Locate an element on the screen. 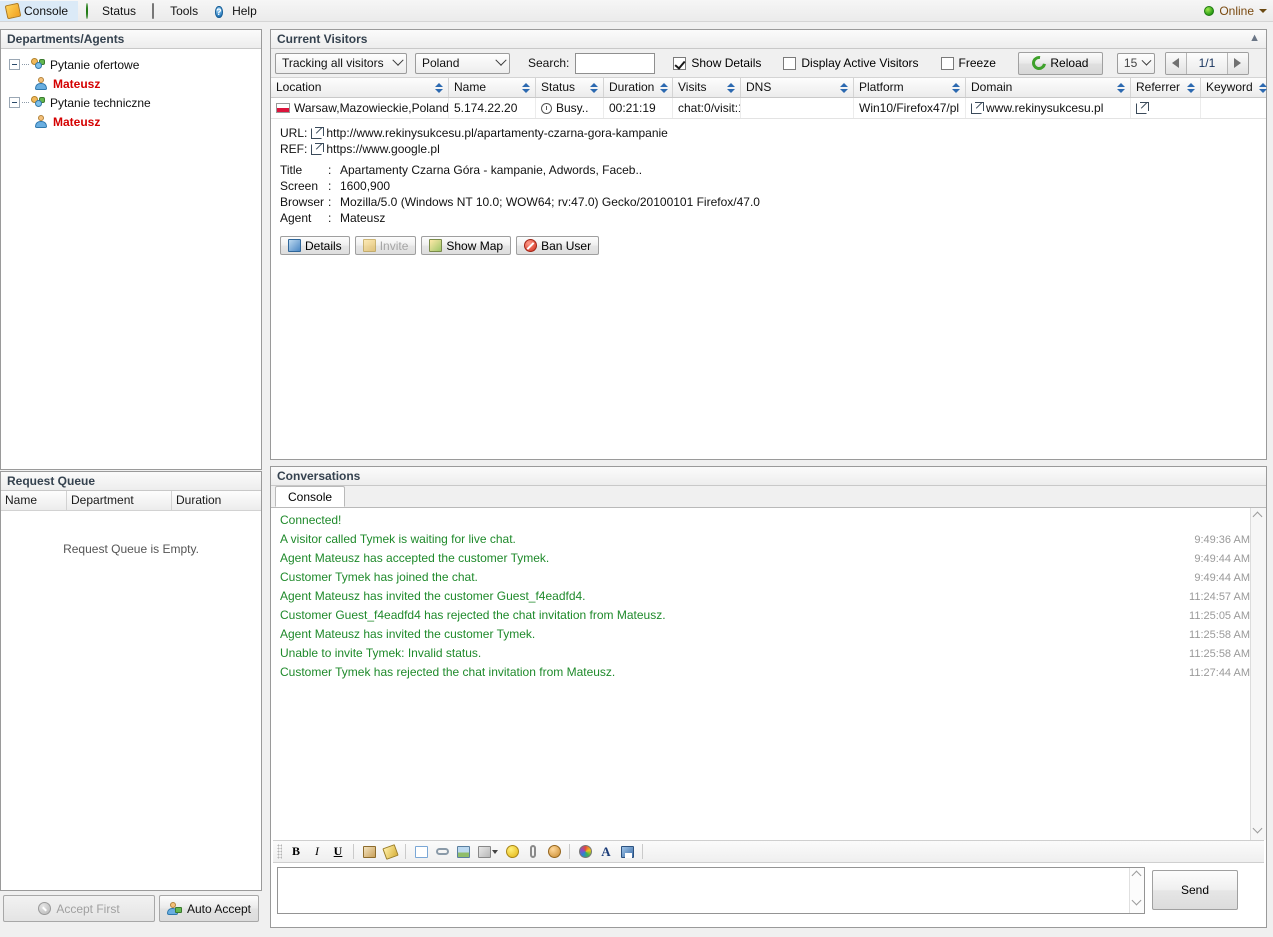 The width and height of the screenshot is (1273, 937). detail-field-key: Title is located at coordinates (291, 170).